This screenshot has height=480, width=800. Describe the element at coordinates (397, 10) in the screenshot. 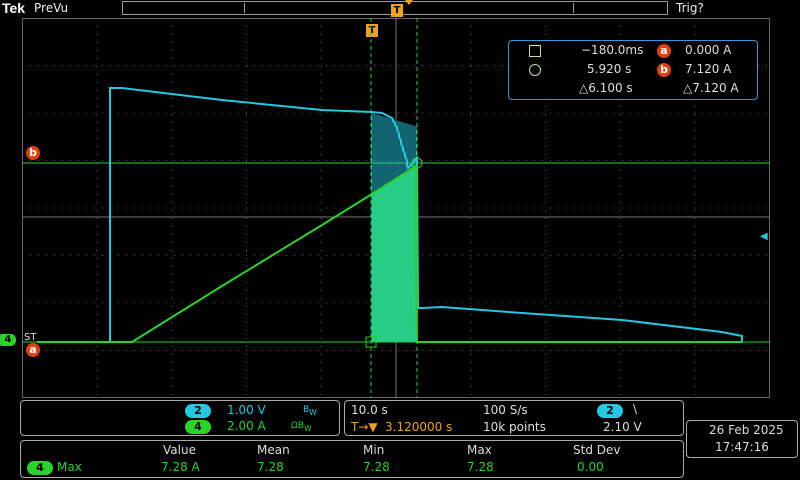

I see `trigger-position-marker: T` at that location.